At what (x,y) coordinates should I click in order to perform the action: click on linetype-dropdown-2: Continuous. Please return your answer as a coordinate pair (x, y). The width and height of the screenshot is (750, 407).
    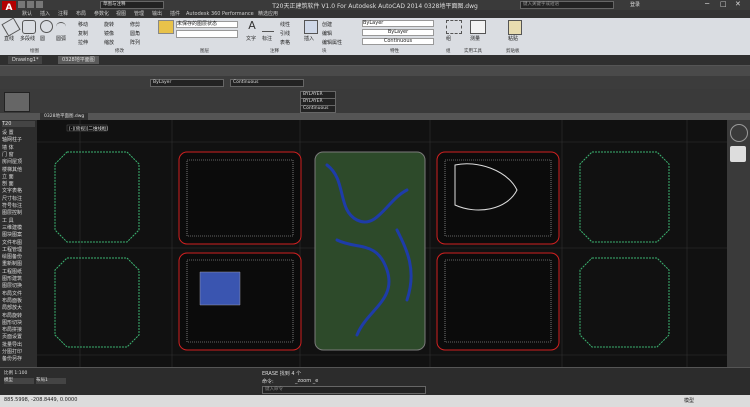
    Looking at the image, I should click on (267, 83).